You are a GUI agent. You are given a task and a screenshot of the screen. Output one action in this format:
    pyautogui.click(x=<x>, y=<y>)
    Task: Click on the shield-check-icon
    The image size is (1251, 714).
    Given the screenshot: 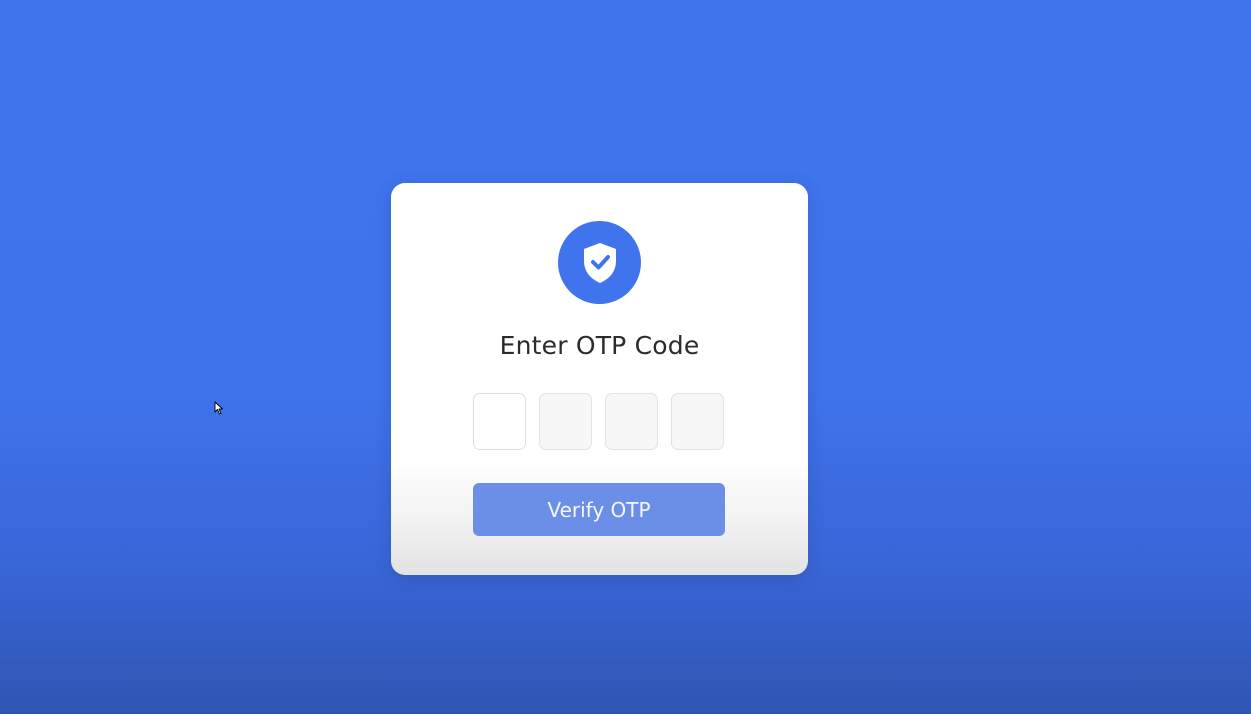 What is the action you would take?
    pyautogui.click(x=599, y=262)
    